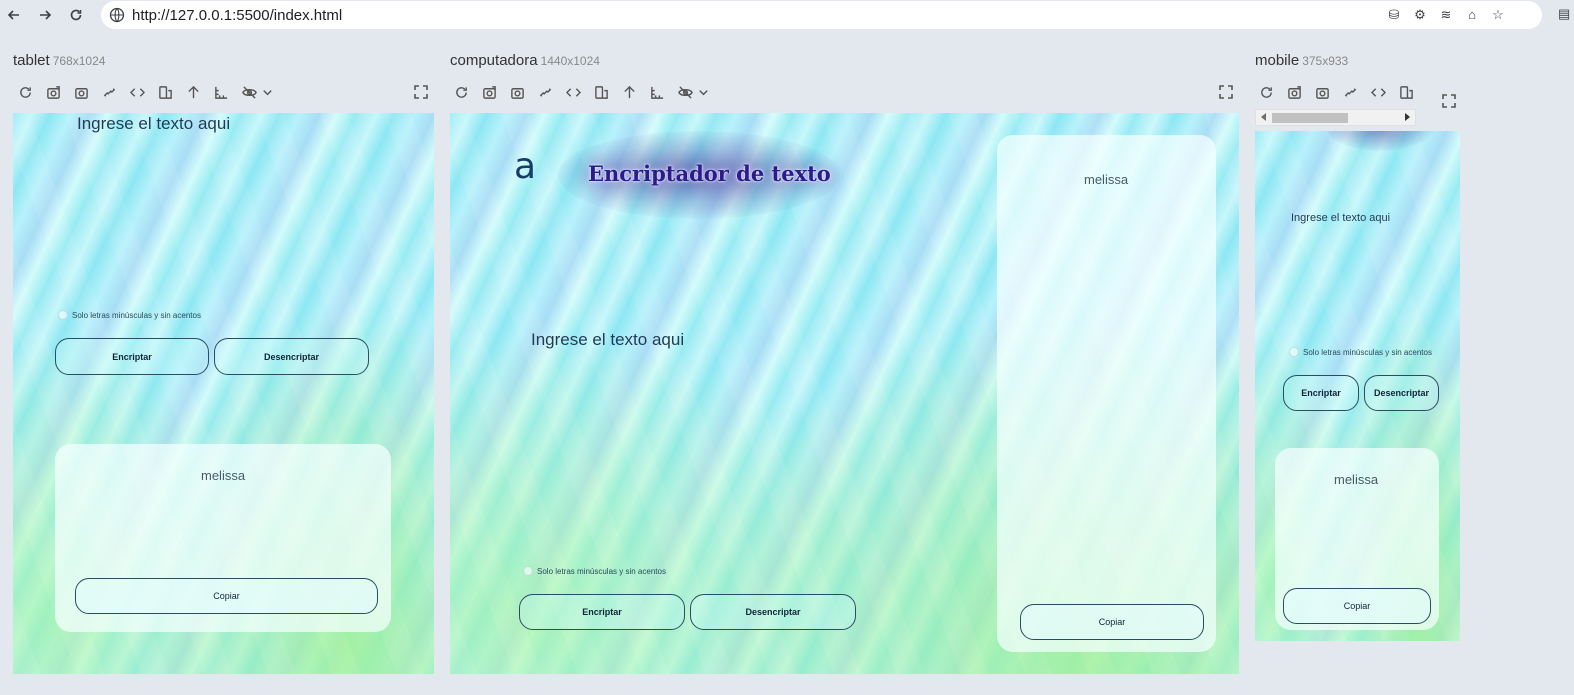  Describe the element at coordinates (1325, 61) in the screenshot. I see `device-dims: 375x933` at that location.